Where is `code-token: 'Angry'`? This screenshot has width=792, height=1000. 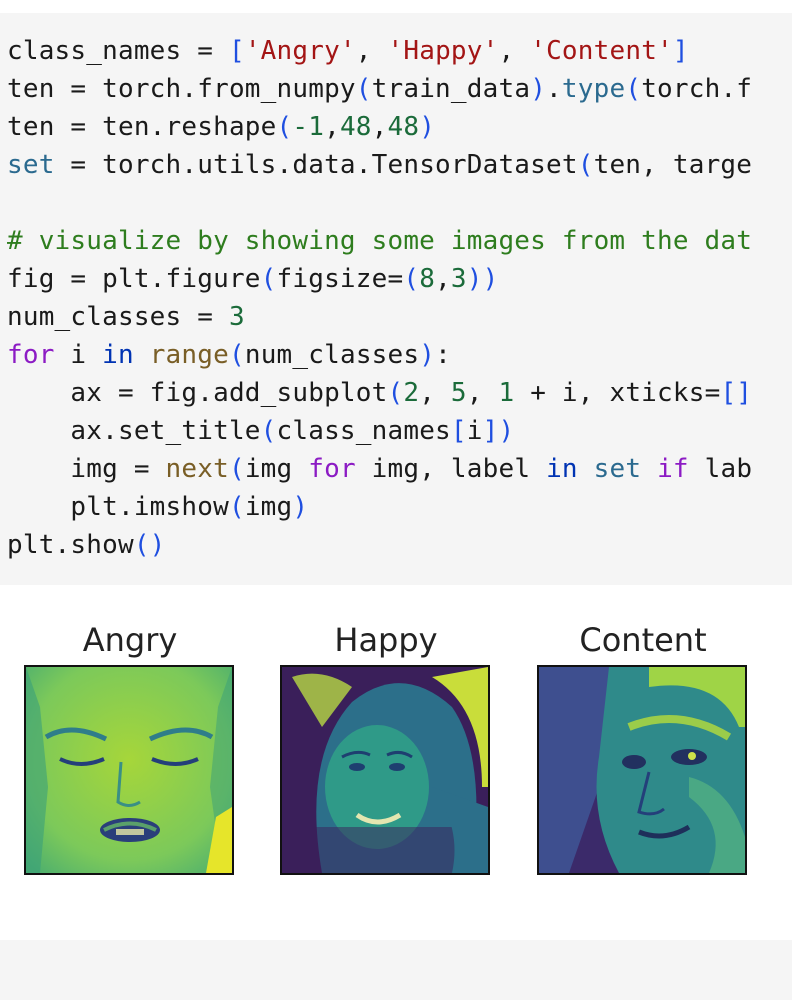
code-token: 'Angry' is located at coordinates (300, 51).